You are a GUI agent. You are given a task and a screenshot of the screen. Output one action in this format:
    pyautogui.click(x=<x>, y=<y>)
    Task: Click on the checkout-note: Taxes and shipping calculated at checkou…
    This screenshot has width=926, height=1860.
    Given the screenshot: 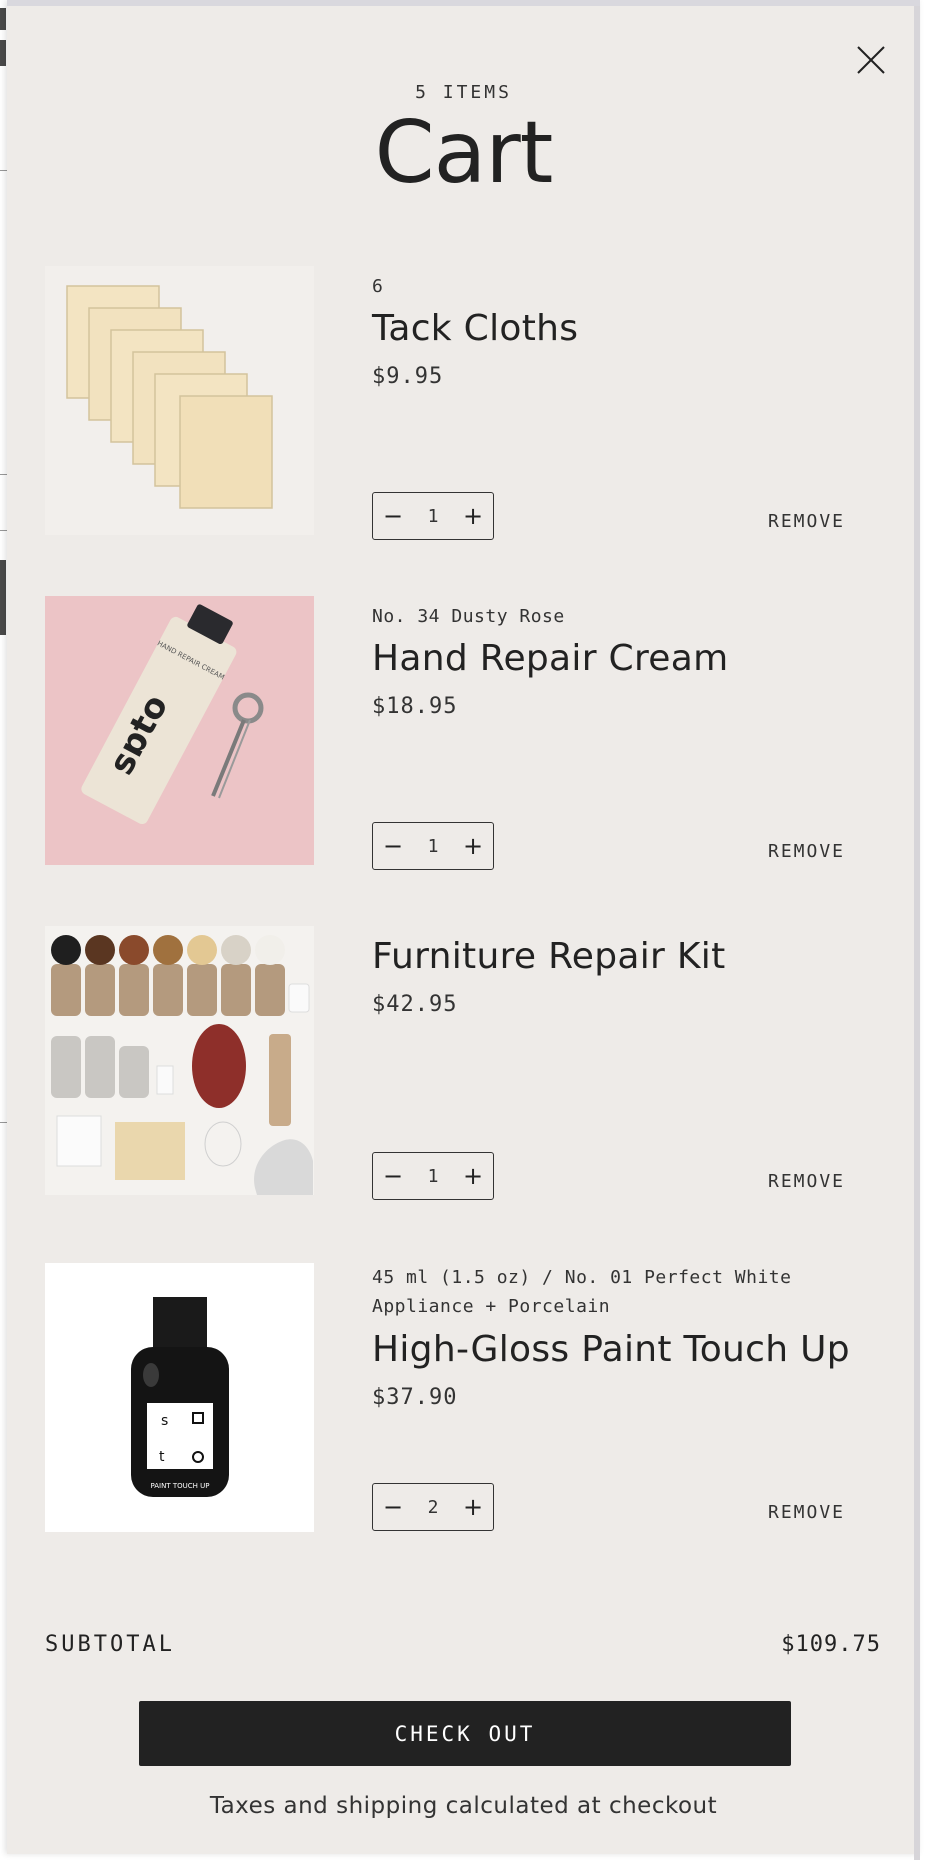 What is the action you would take?
    pyautogui.click(x=463, y=1806)
    